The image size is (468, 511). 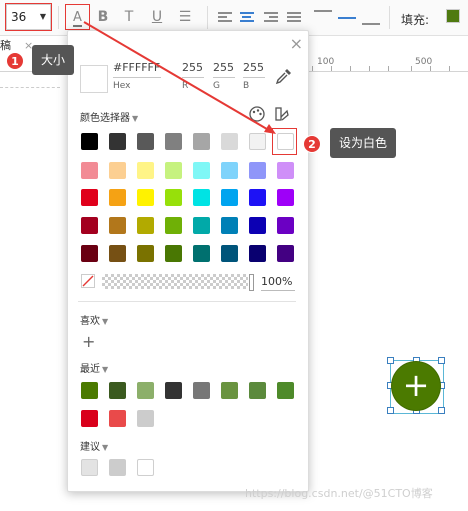 What do you see at coordinates (284, 76) in the screenshot?
I see `eyedropper-icon` at bounding box center [284, 76].